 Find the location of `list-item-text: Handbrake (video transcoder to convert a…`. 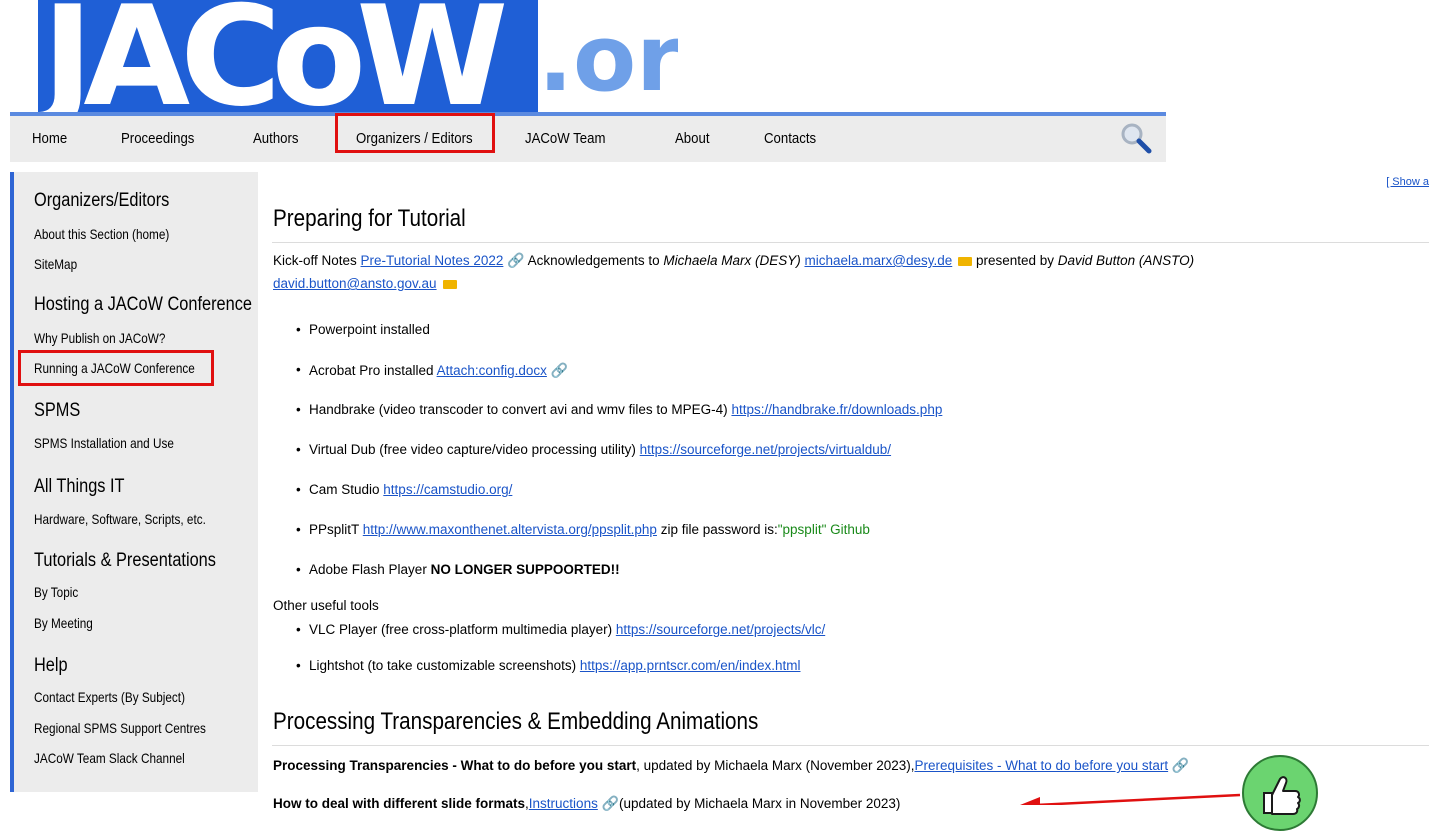

list-item-text: Handbrake (video transcoder to convert a… is located at coordinates (520, 409).